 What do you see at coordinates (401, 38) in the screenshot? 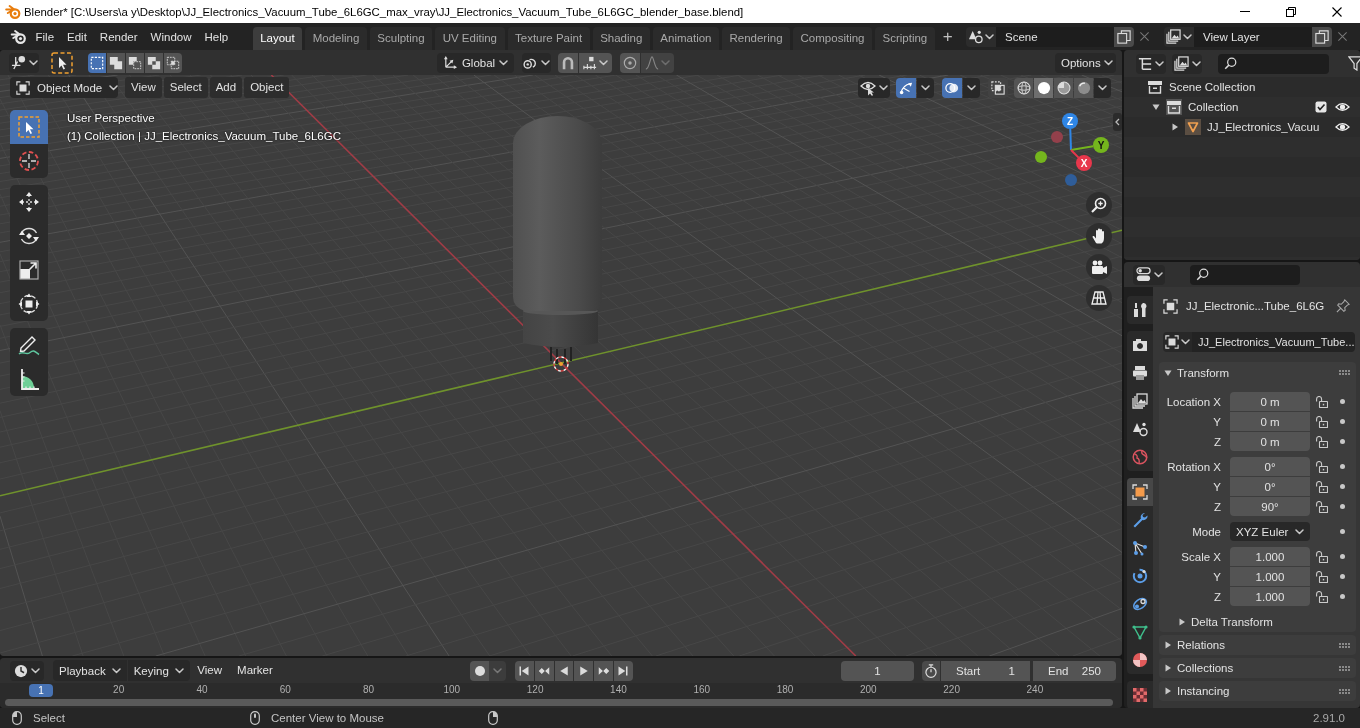
I see `workspace-tab: Sculpting` at bounding box center [401, 38].